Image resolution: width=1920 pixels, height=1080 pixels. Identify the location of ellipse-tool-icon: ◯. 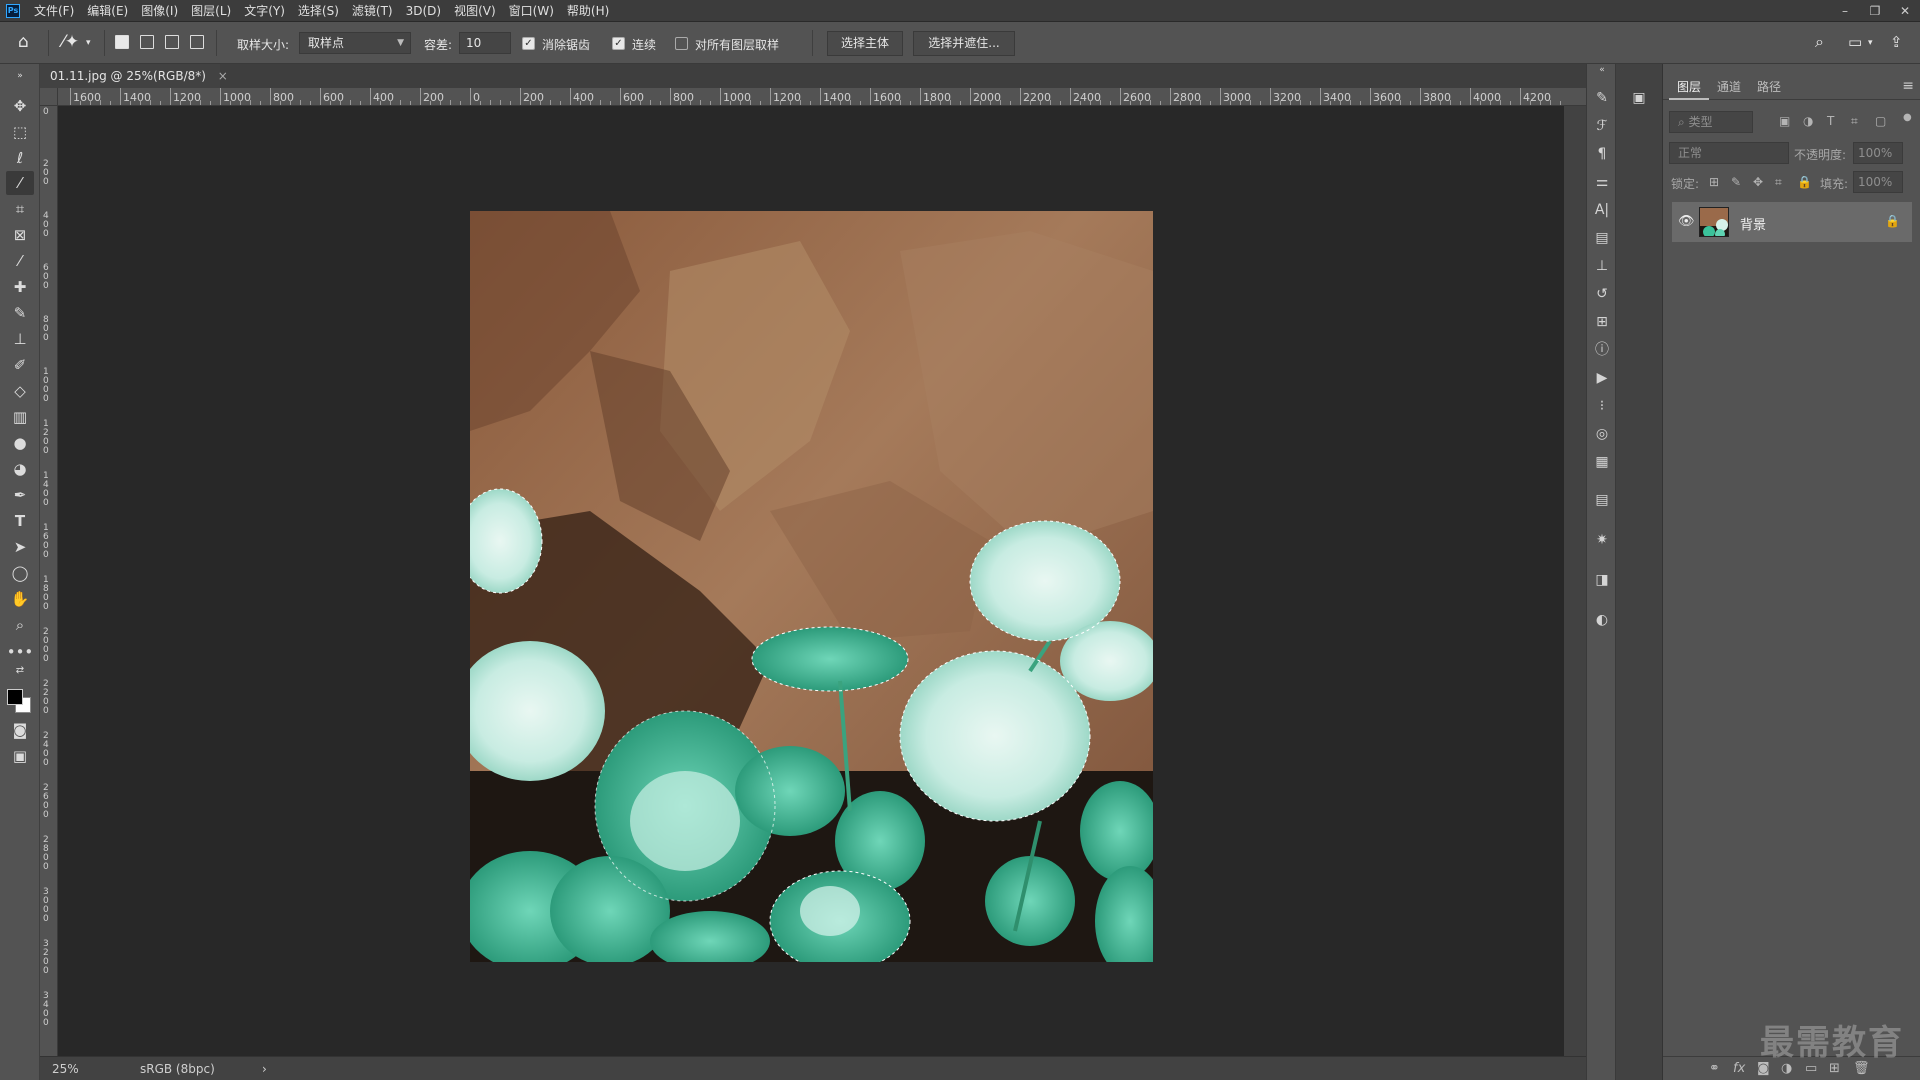
(20, 573).